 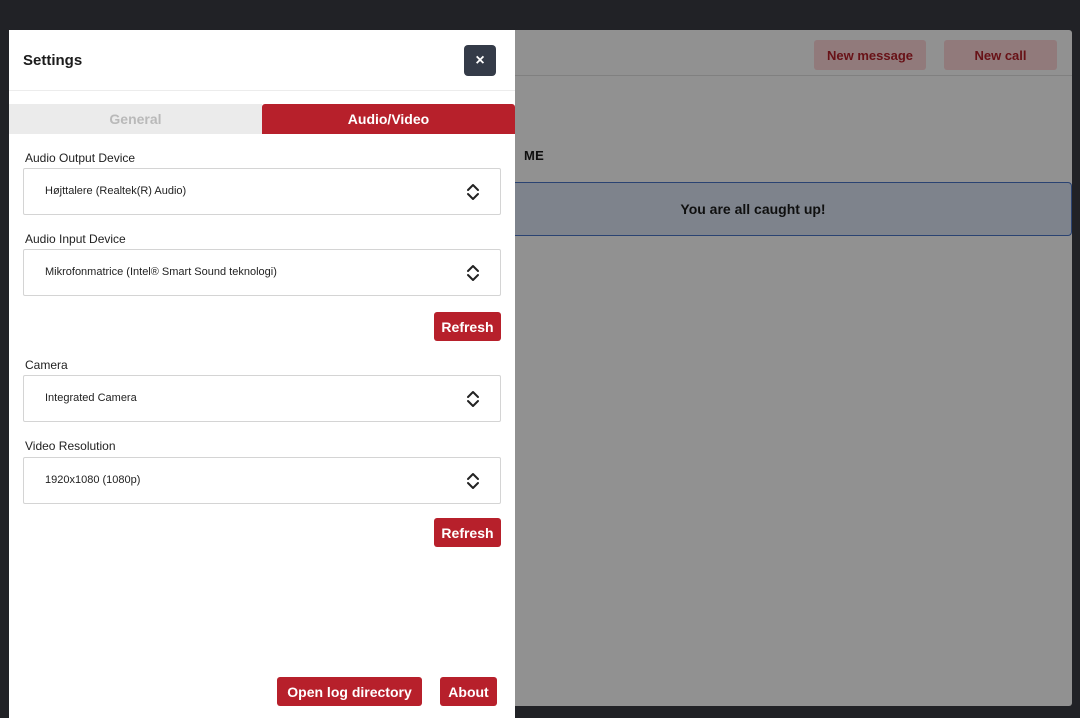 What do you see at coordinates (91, 398) in the screenshot?
I see `camera-value: Integrated Camera` at bounding box center [91, 398].